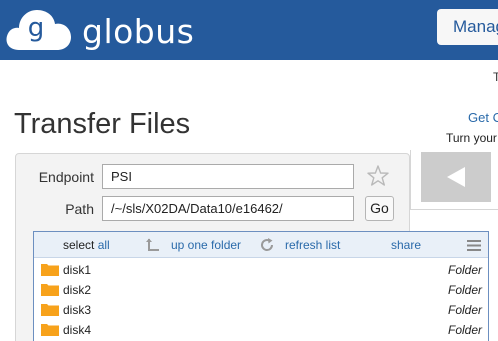 Image resolution: width=498 pixels, height=341 pixels. I want to click on up-one-folder-link: up one folder, so click(206, 245).